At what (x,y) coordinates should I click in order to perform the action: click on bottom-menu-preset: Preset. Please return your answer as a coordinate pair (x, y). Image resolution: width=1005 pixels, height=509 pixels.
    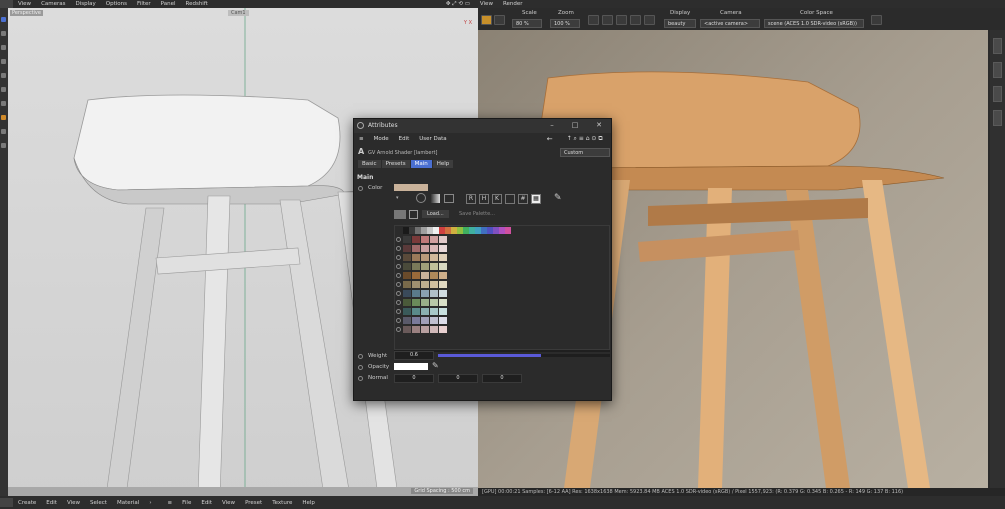
    Looking at the image, I should click on (253, 503).